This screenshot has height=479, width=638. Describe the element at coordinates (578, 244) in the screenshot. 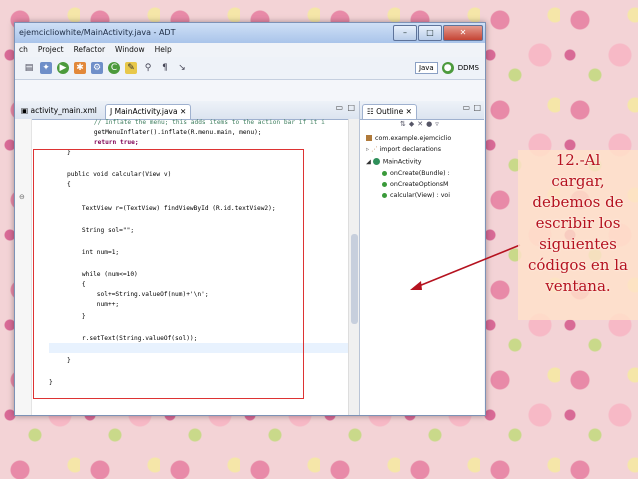

I see `callout-line: siguientes` at that location.